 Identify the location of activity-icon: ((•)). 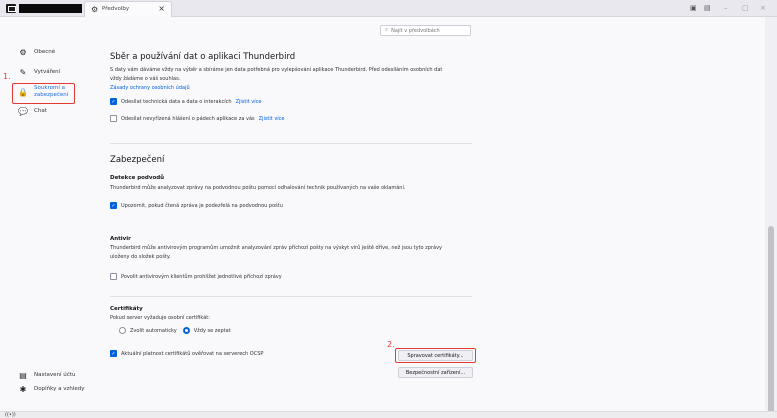
(10, 415).